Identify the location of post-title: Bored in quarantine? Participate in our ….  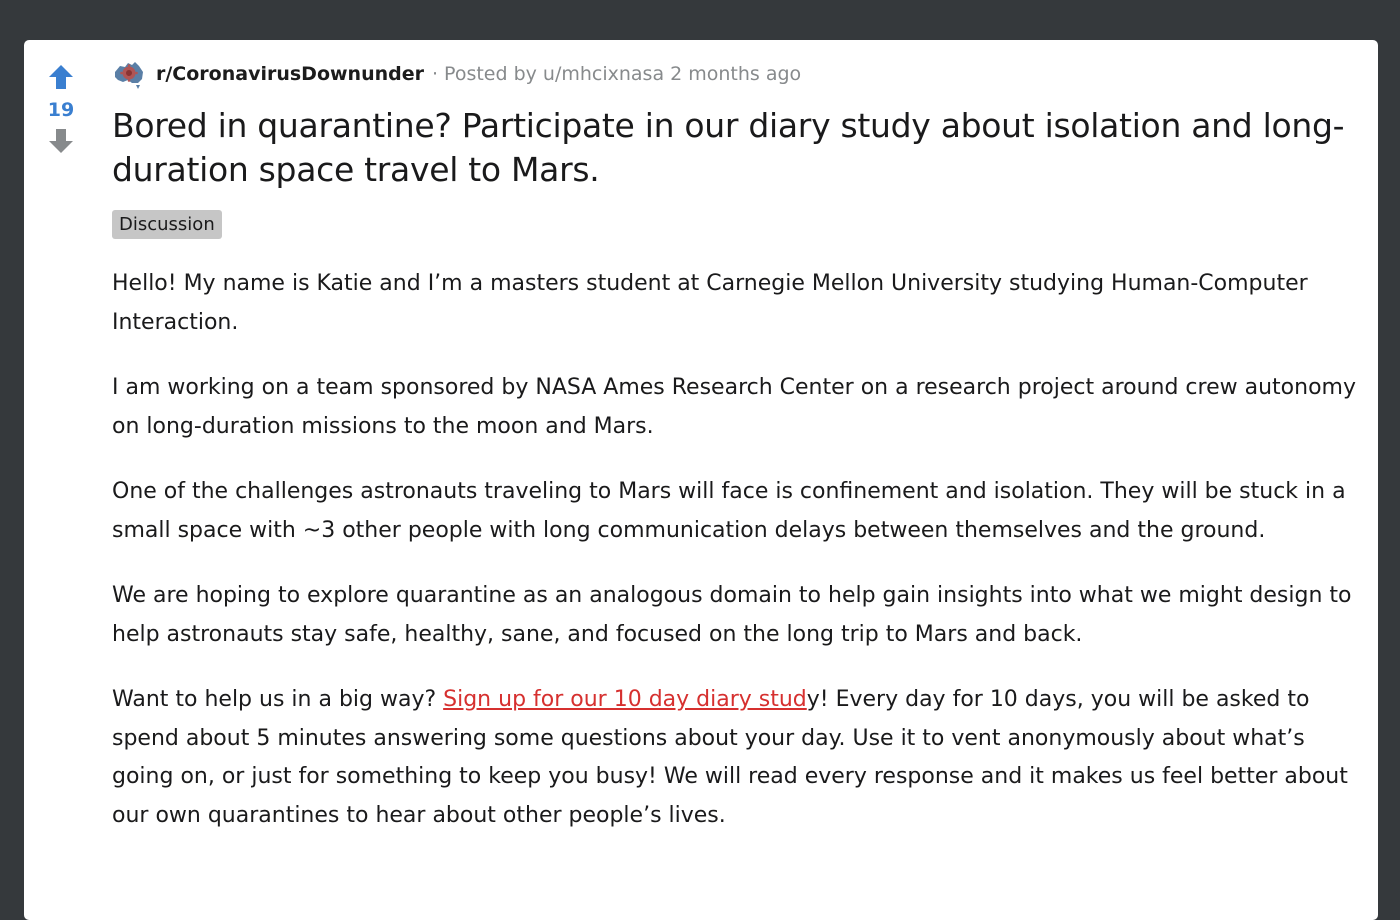
(737, 148).